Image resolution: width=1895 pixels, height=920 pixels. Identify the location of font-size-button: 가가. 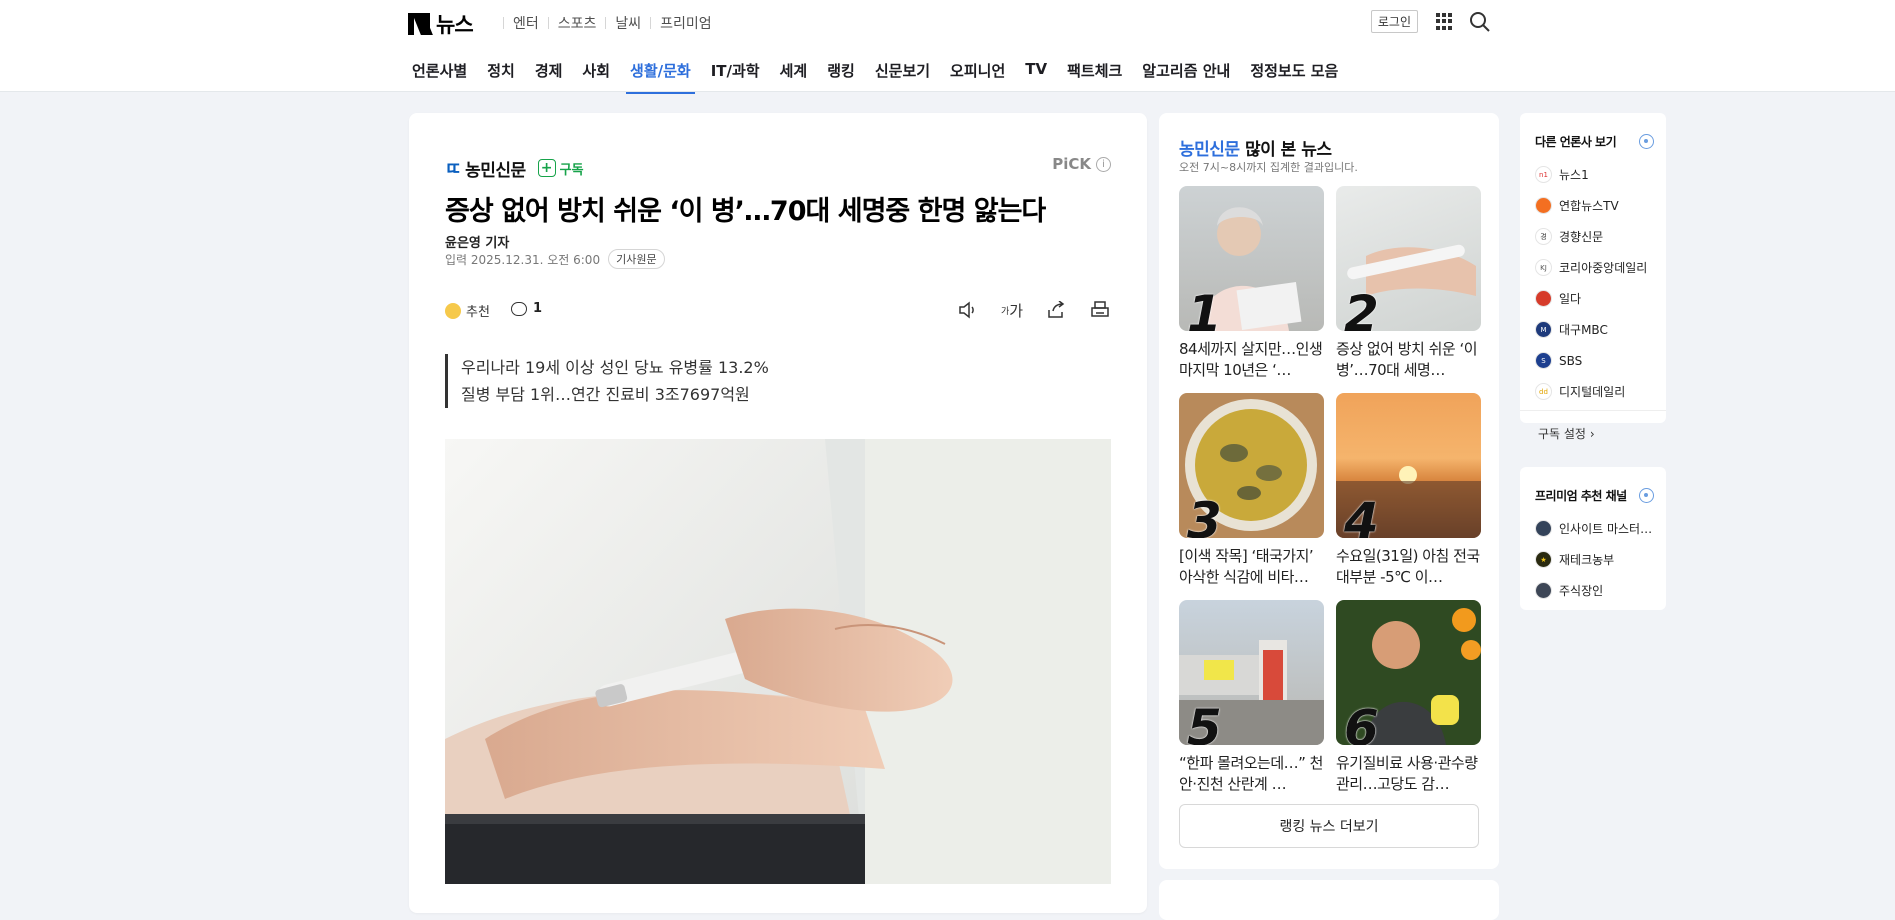
(1012, 310).